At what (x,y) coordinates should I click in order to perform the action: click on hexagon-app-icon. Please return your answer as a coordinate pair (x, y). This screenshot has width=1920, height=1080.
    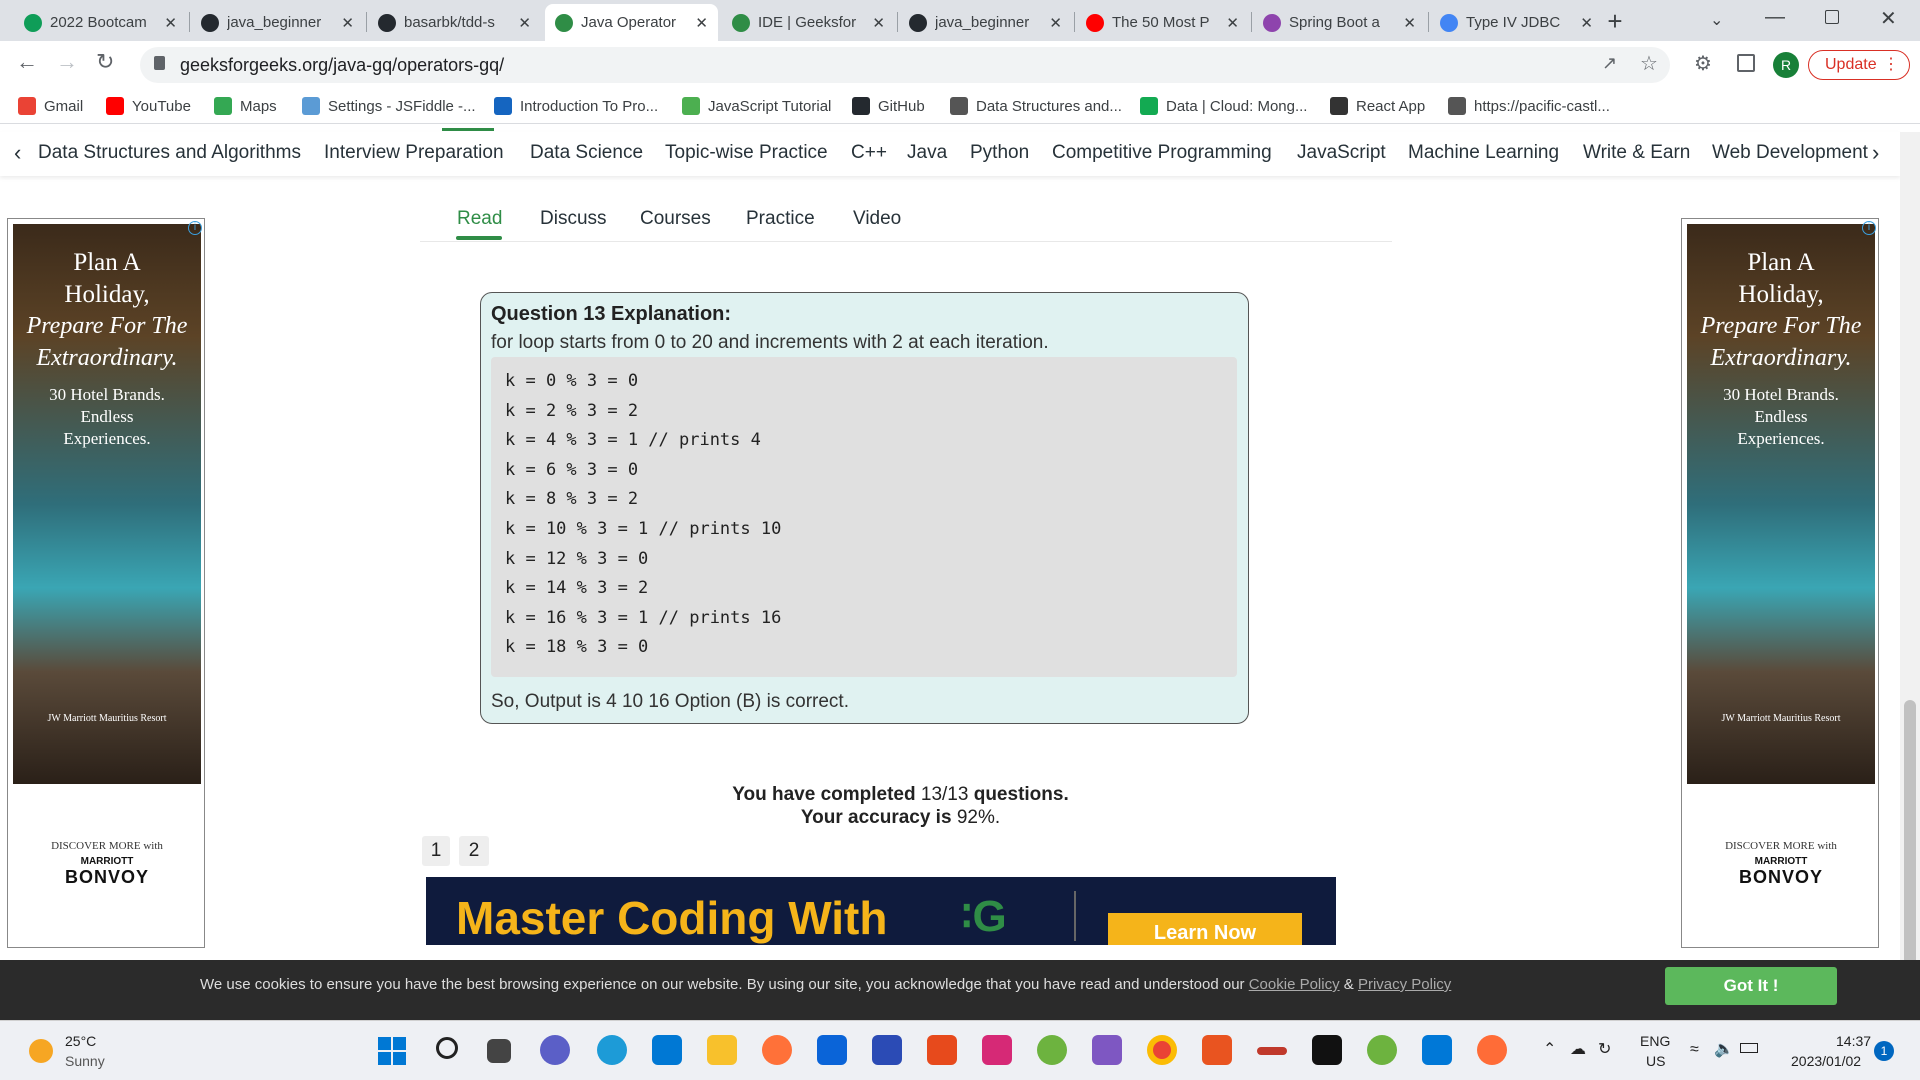
    Looking at the image, I should click on (1107, 1050).